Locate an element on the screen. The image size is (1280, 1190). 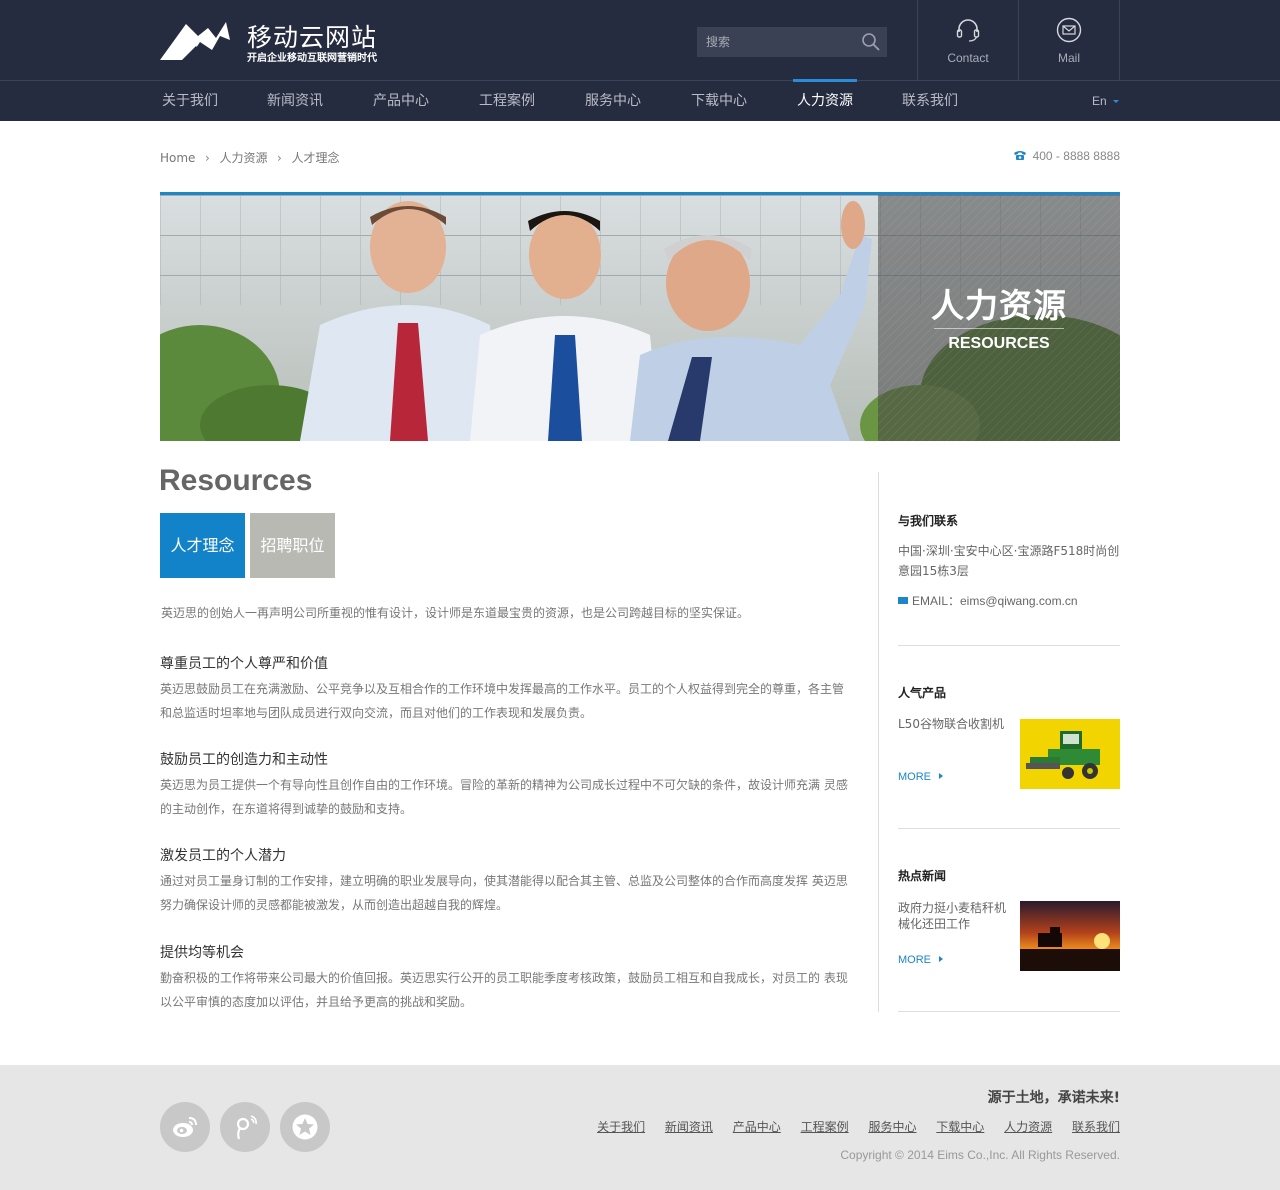
favorite-button is located at coordinates (305, 1127).